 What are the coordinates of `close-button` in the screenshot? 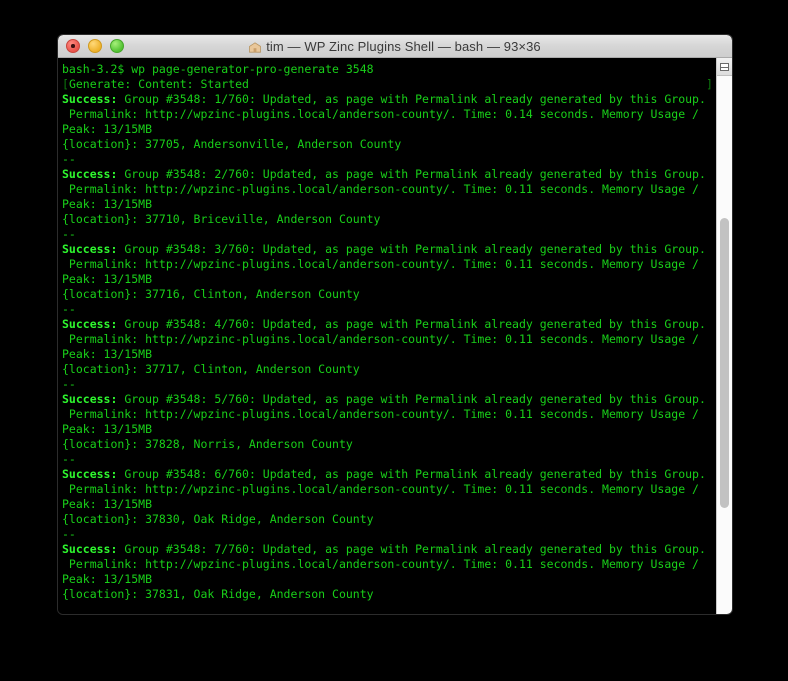 It's located at (73, 46).